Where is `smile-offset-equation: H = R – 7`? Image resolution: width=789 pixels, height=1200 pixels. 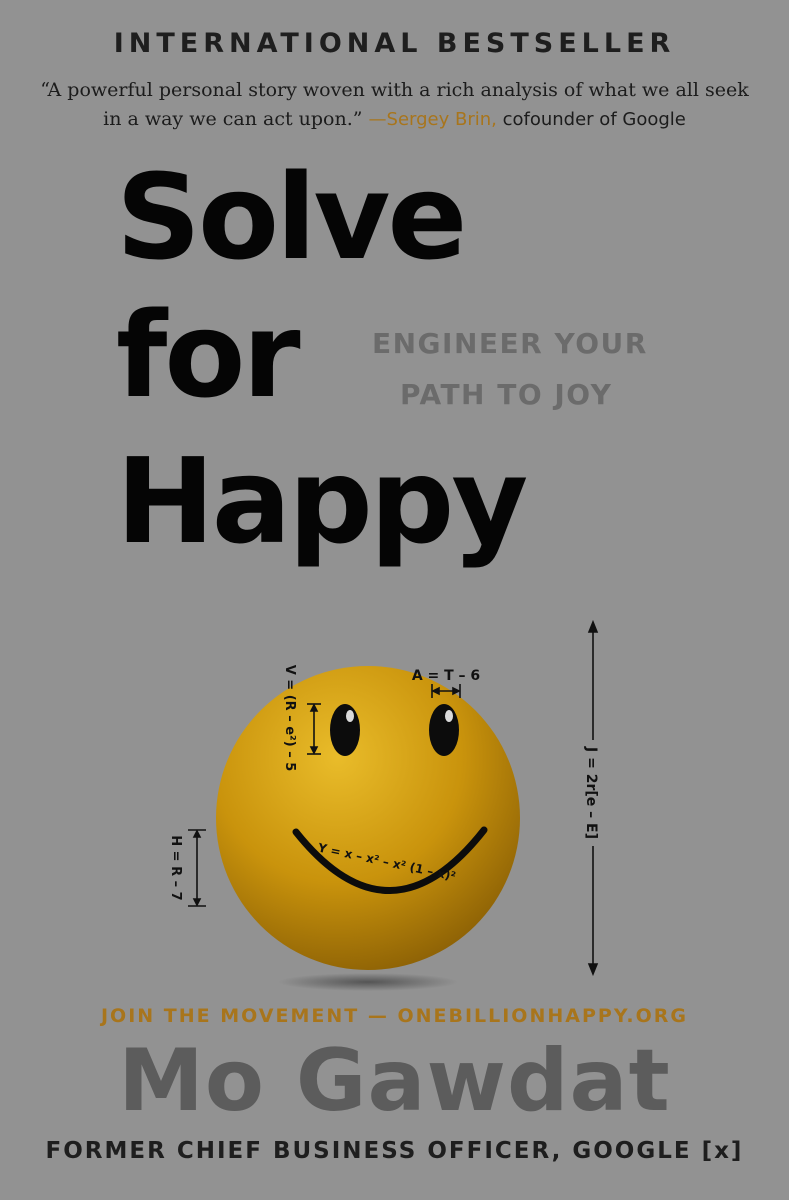 smile-offset-equation: H = R – 7 is located at coordinates (175, 867).